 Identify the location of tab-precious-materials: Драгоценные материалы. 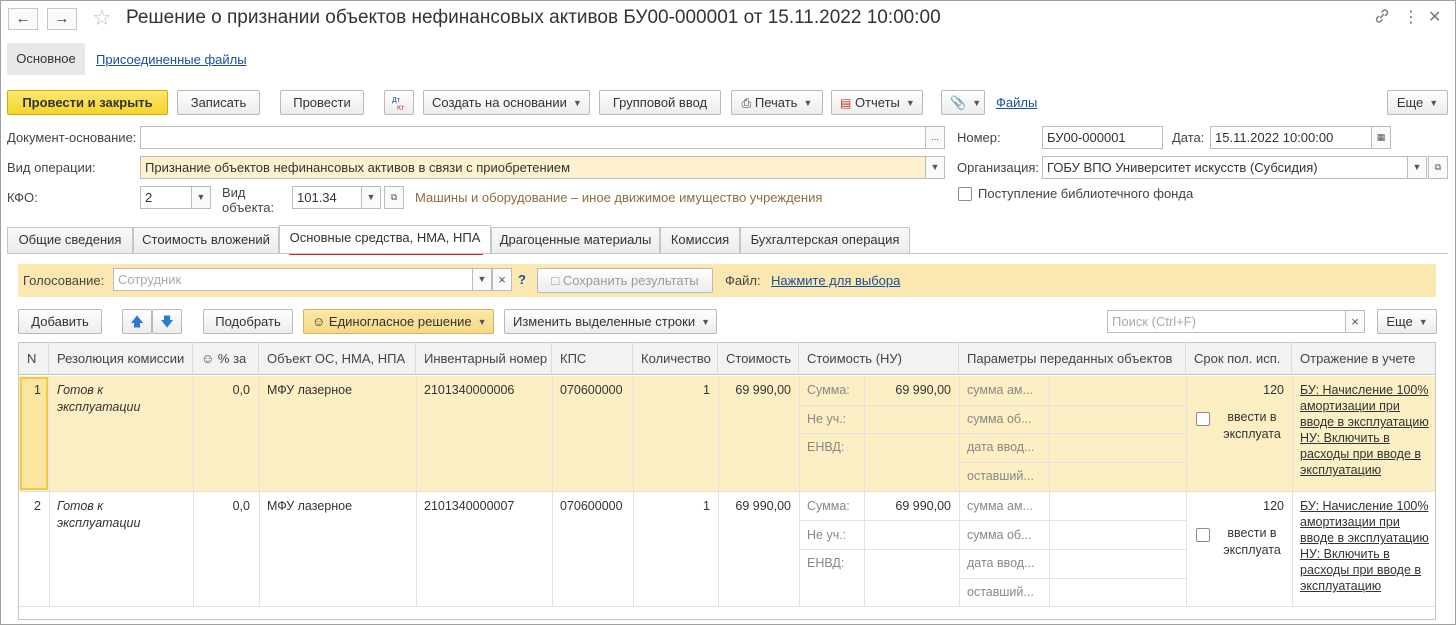
(575, 240).